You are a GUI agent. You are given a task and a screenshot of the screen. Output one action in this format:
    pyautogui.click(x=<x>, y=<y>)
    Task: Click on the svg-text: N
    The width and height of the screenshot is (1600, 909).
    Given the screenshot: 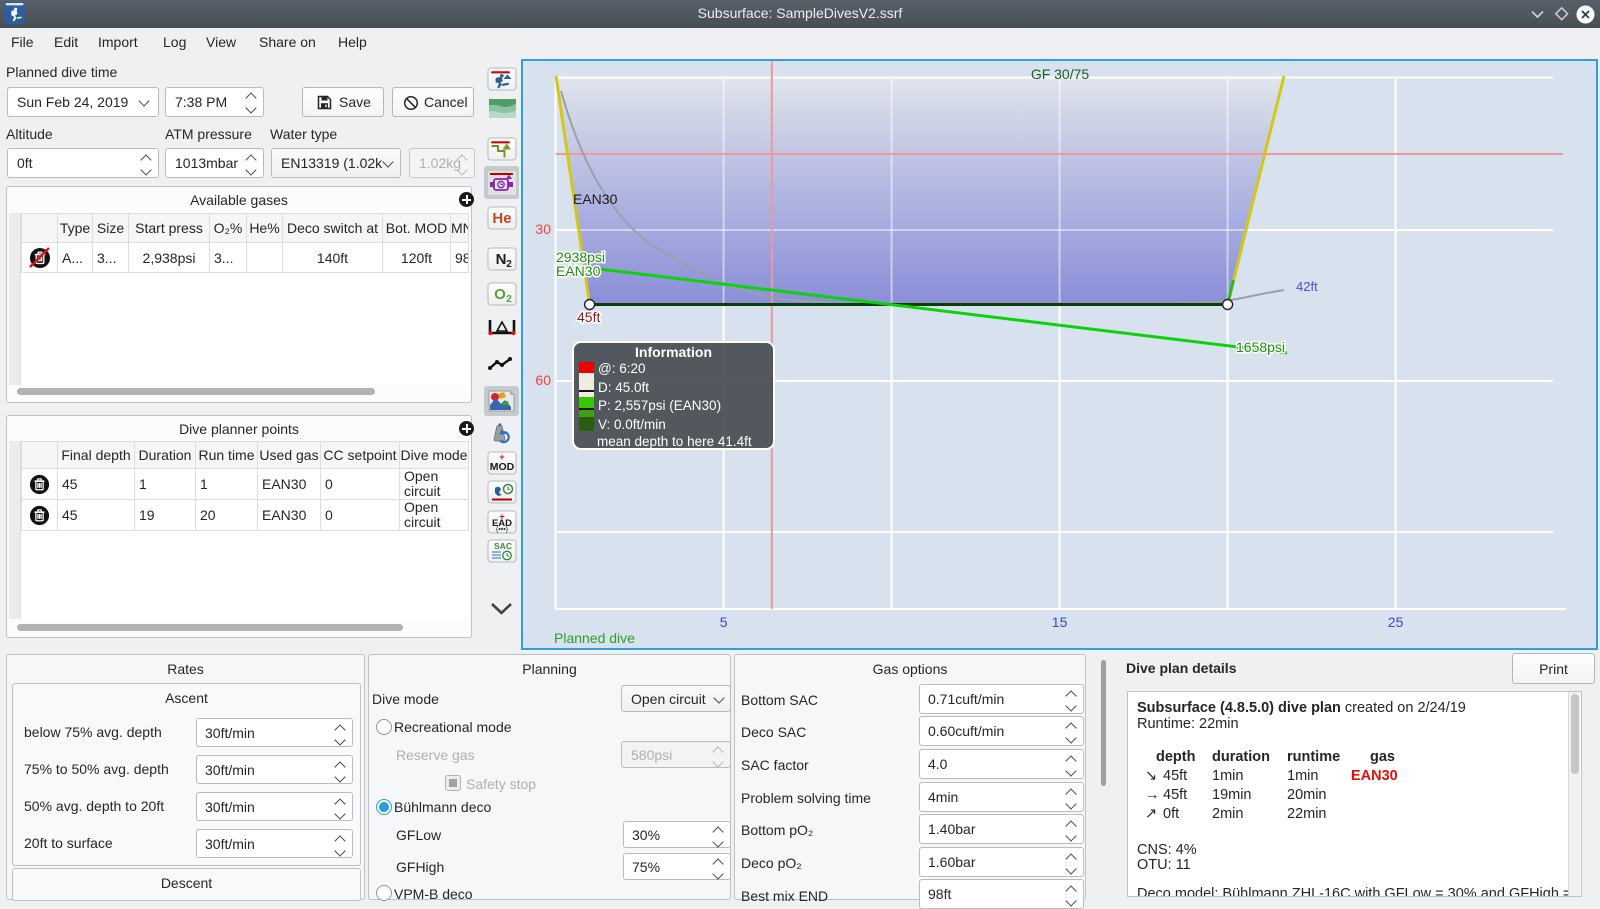 What is the action you would take?
    pyautogui.click(x=501, y=259)
    